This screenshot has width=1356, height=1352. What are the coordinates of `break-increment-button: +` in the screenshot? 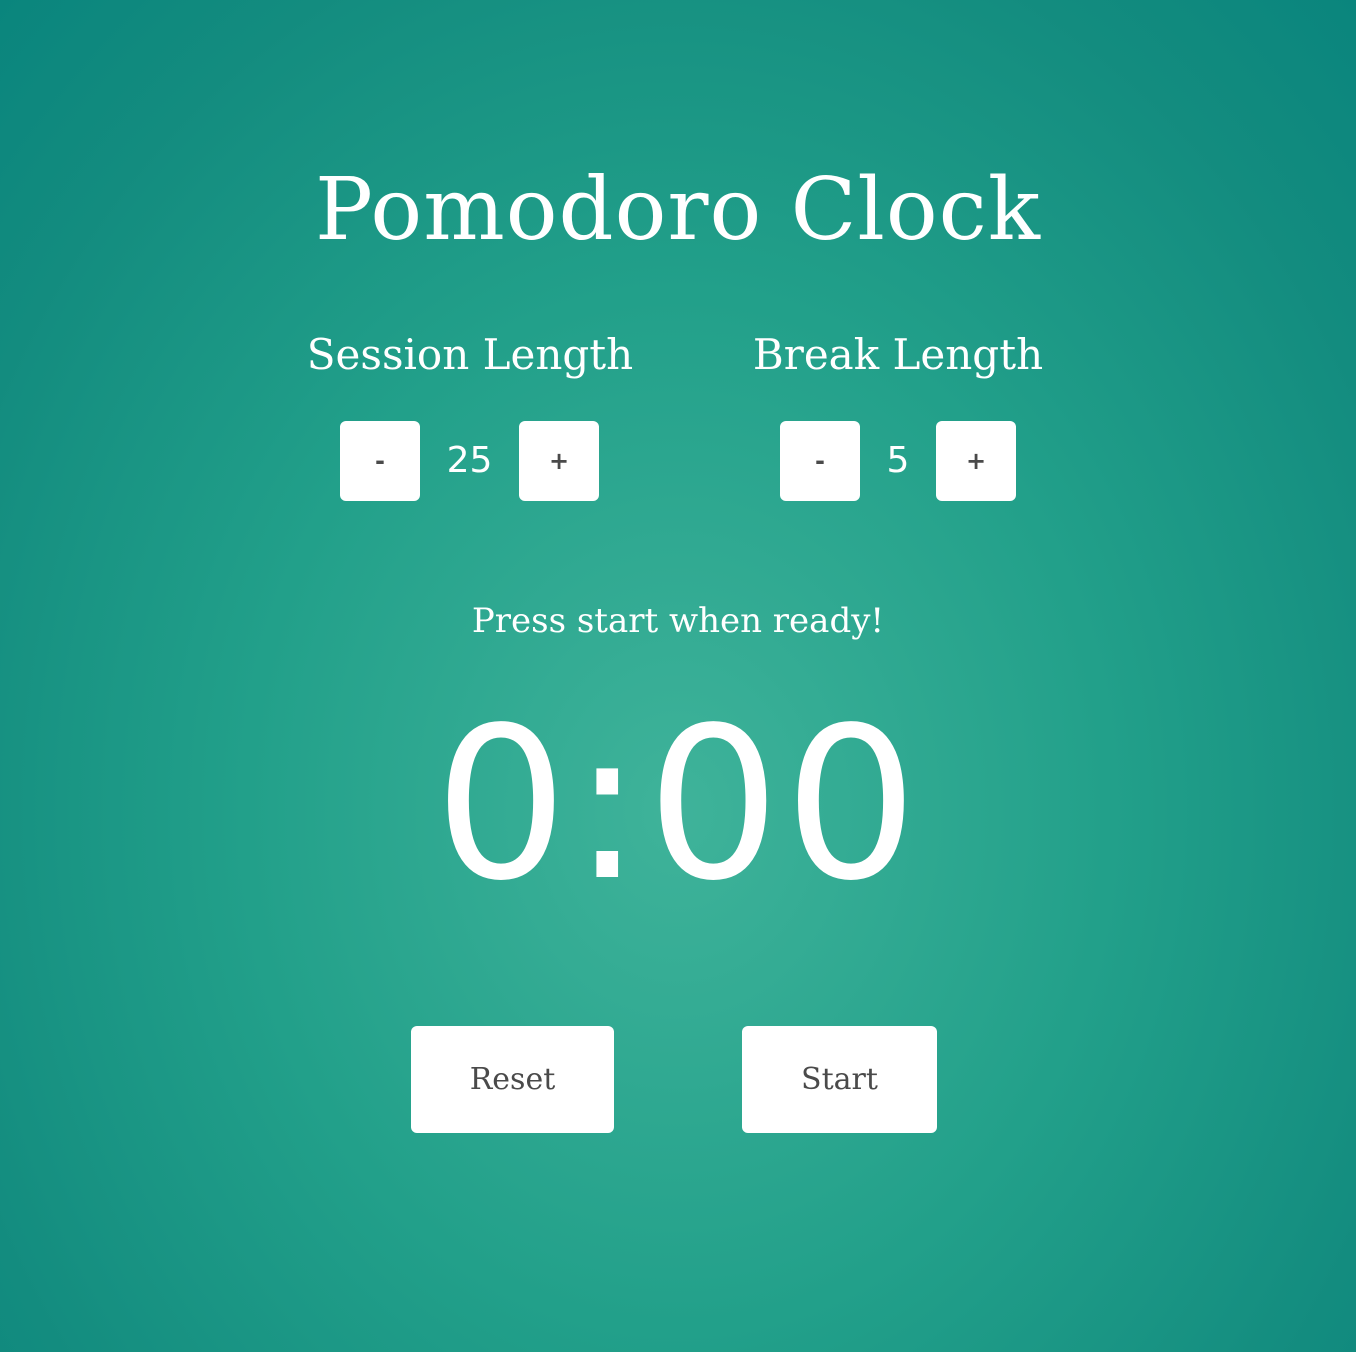 It's located at (976, 461).